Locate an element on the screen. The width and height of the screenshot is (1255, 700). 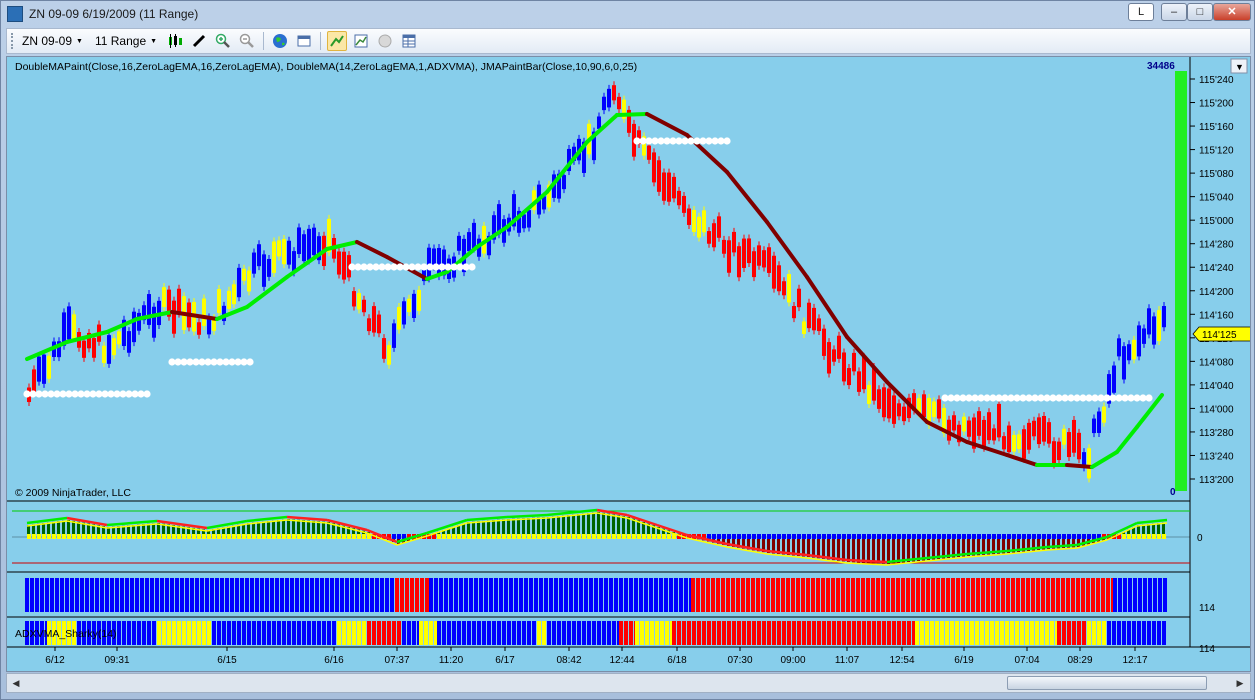
globe-icon is located at coordinates (280, 41).